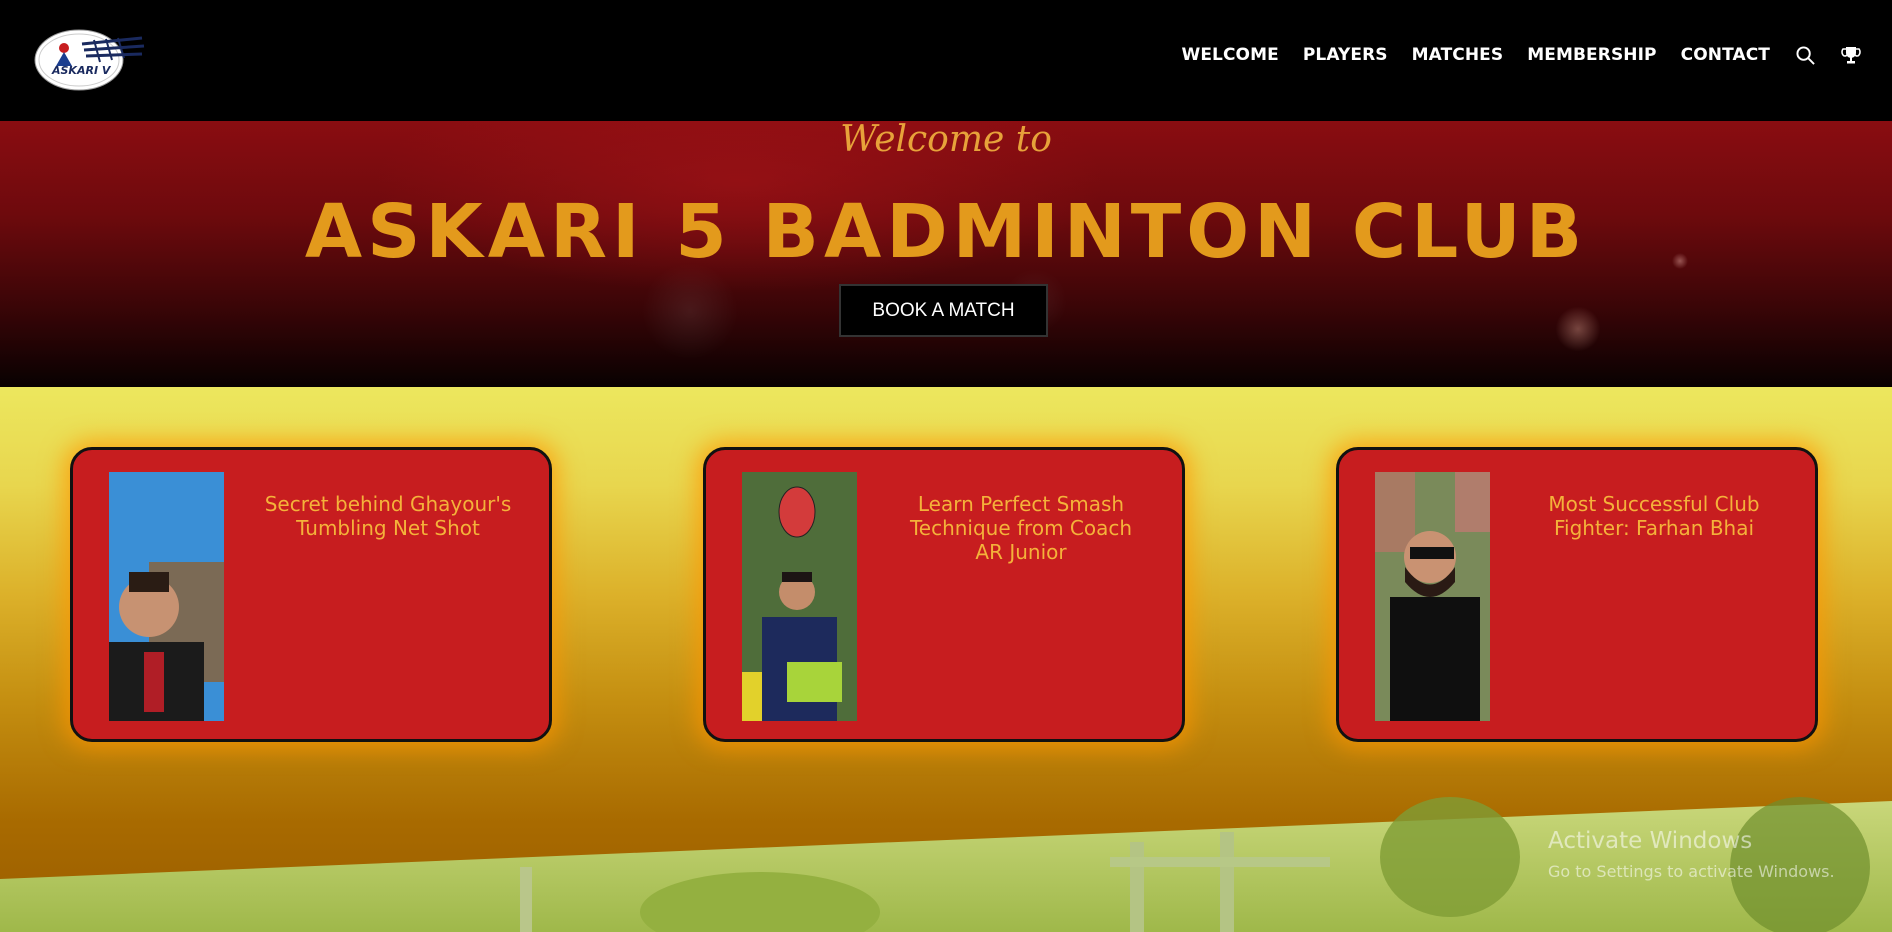 The image size is (1892, 932). What do you see at coordinates (1229, 55) in the screenshot?
I see `nav-welcome: WELCOME` at bounding box center [1229, 55].